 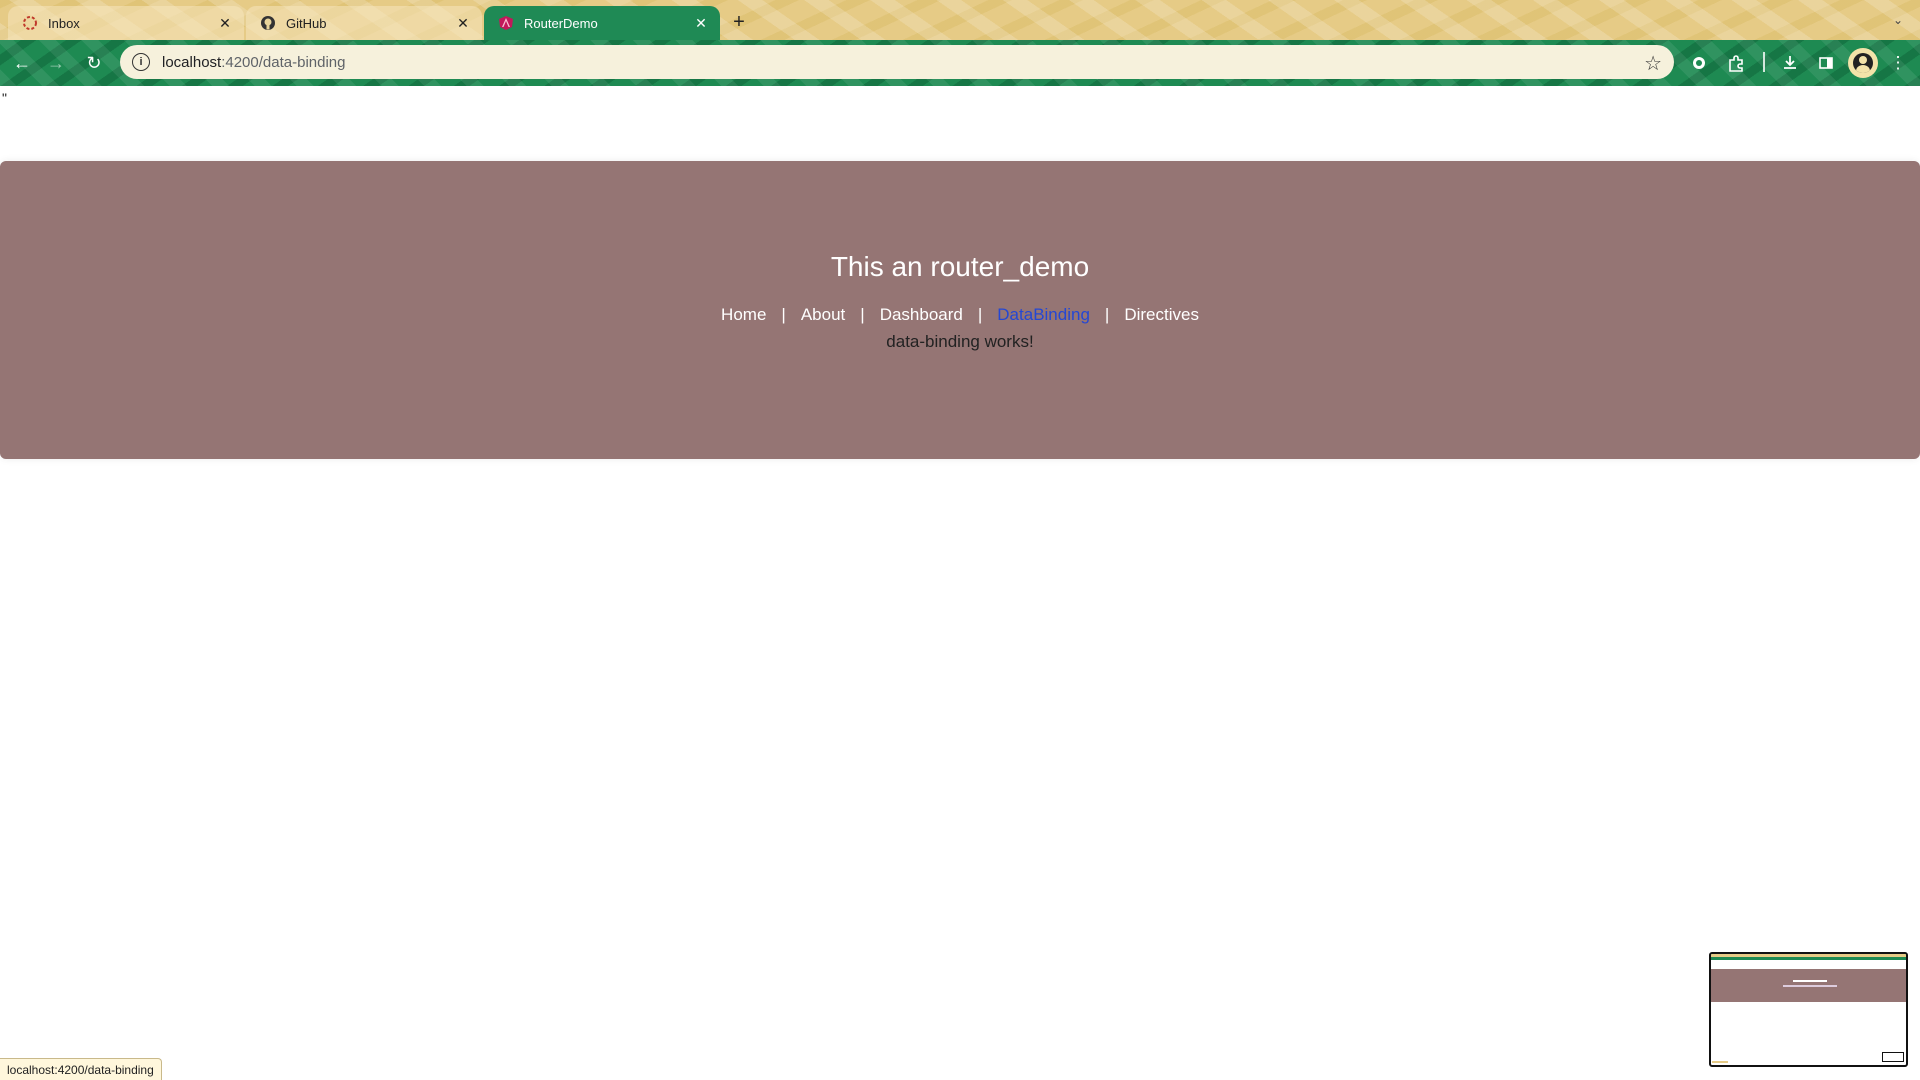 I want to click on side-panel-icon, so click(x=1826, y=63).